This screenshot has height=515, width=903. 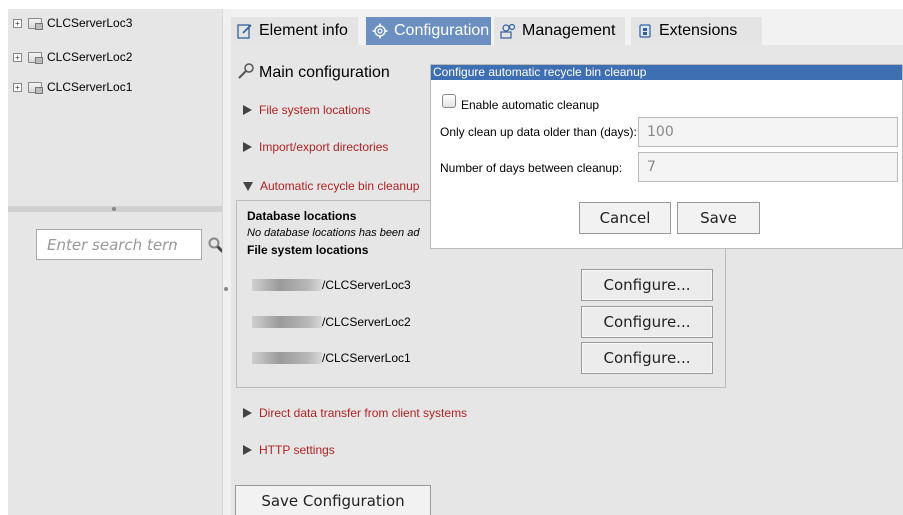 I want to click on tree-item-label: CLCServerLoc2, so click(x=90, y=57).